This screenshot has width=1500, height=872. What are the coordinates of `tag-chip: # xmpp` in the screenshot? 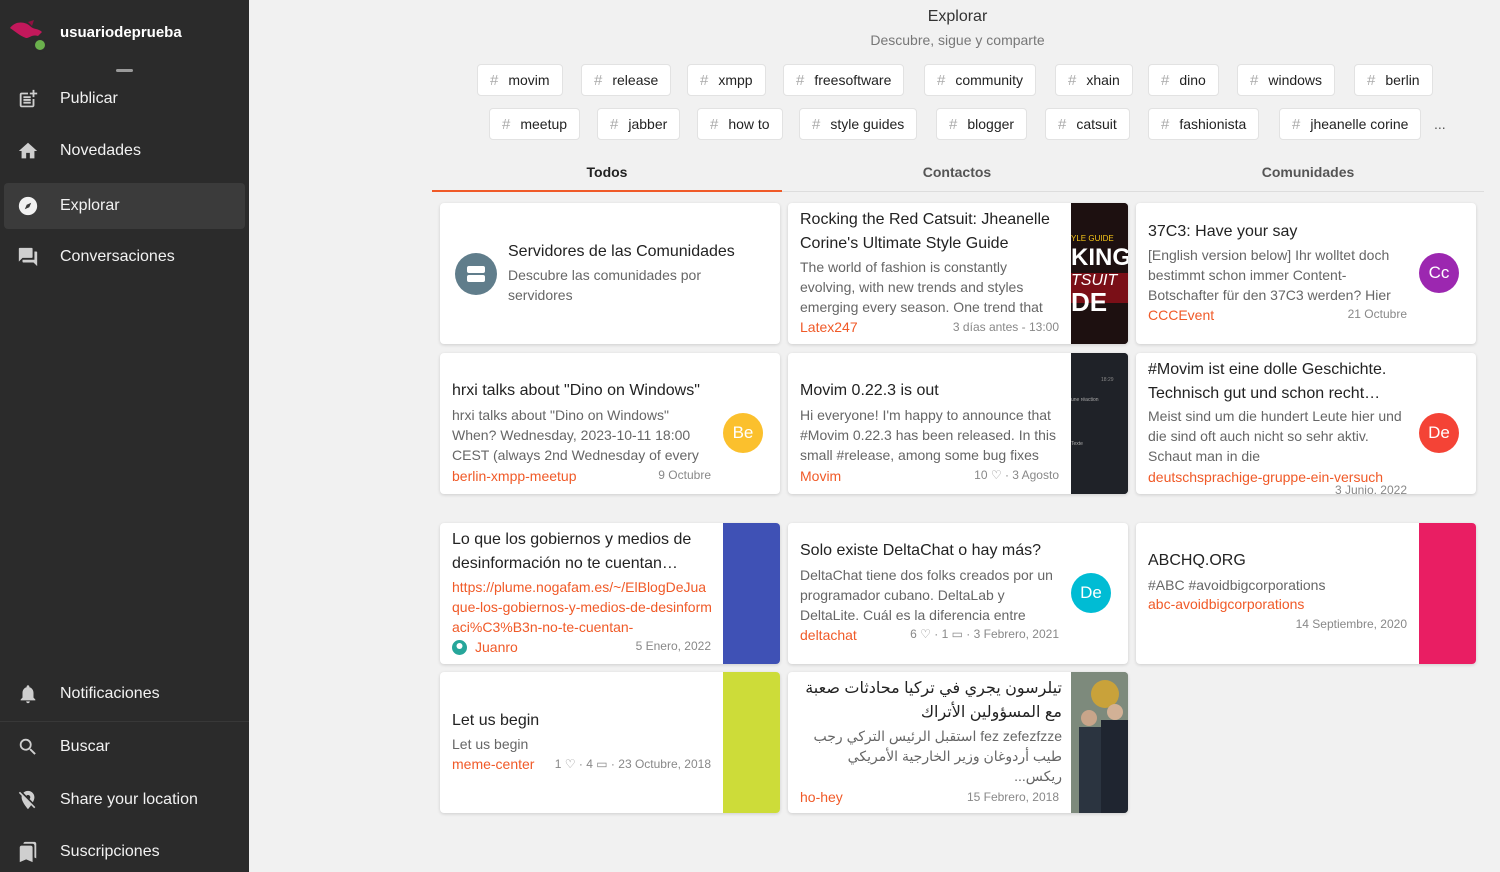 It's located at (726, 80).